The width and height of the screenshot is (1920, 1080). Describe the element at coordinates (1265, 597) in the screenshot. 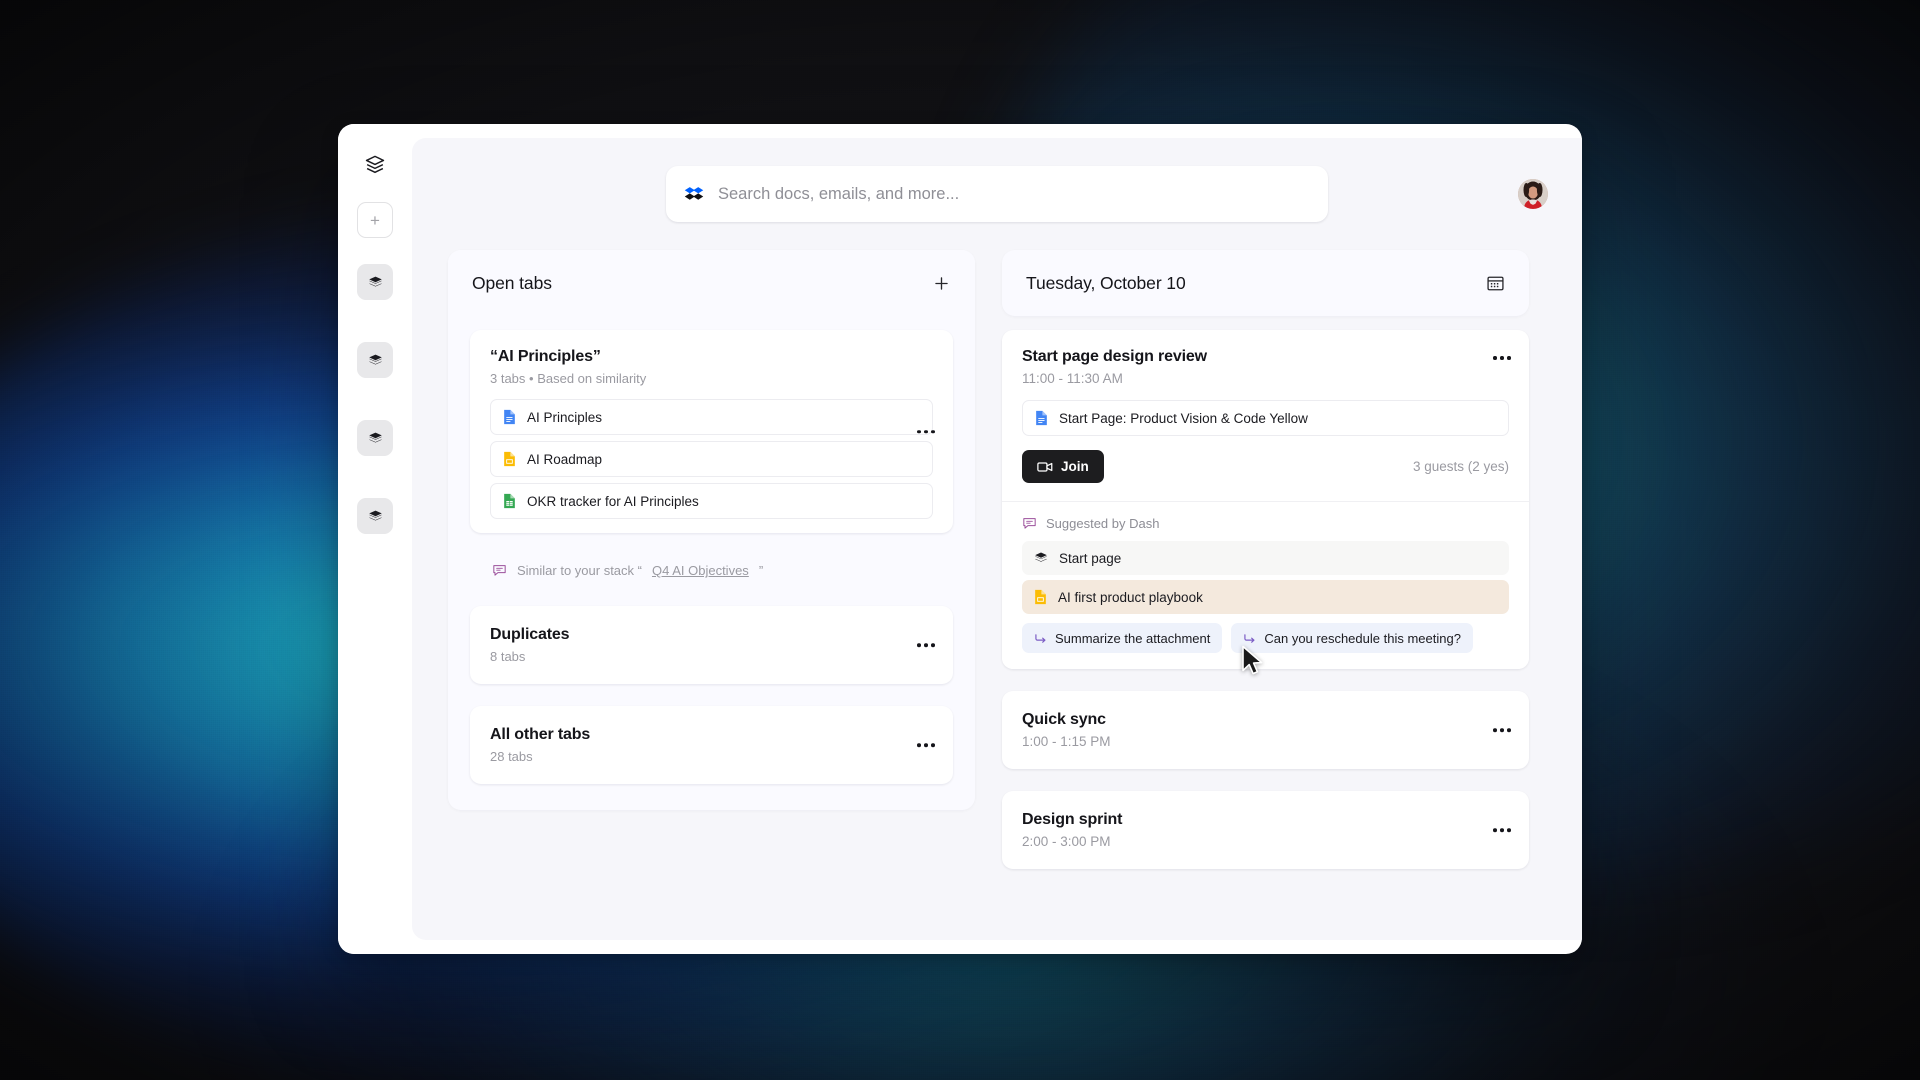

I see `suggested-item: AI first product playbook` at that location.